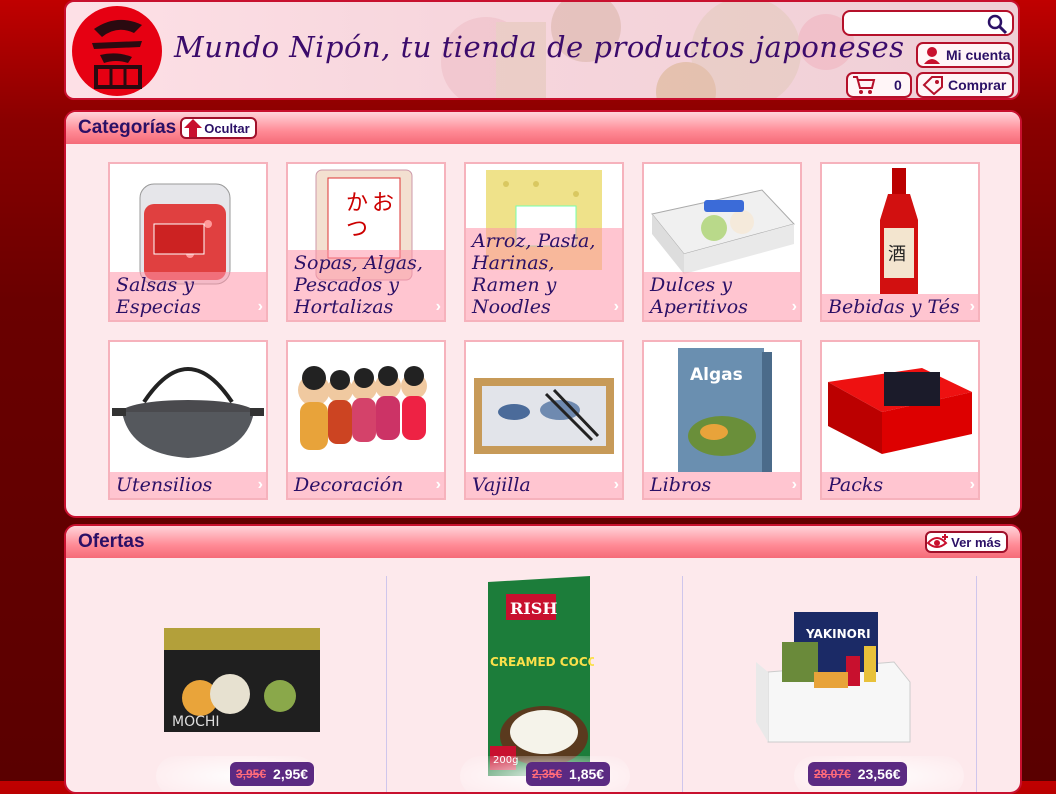  Describe the element at coordinates (541, 676) in the screenshot. I see `coconut-product-image: RISH CREAMED COCONUT 200g` at that location.